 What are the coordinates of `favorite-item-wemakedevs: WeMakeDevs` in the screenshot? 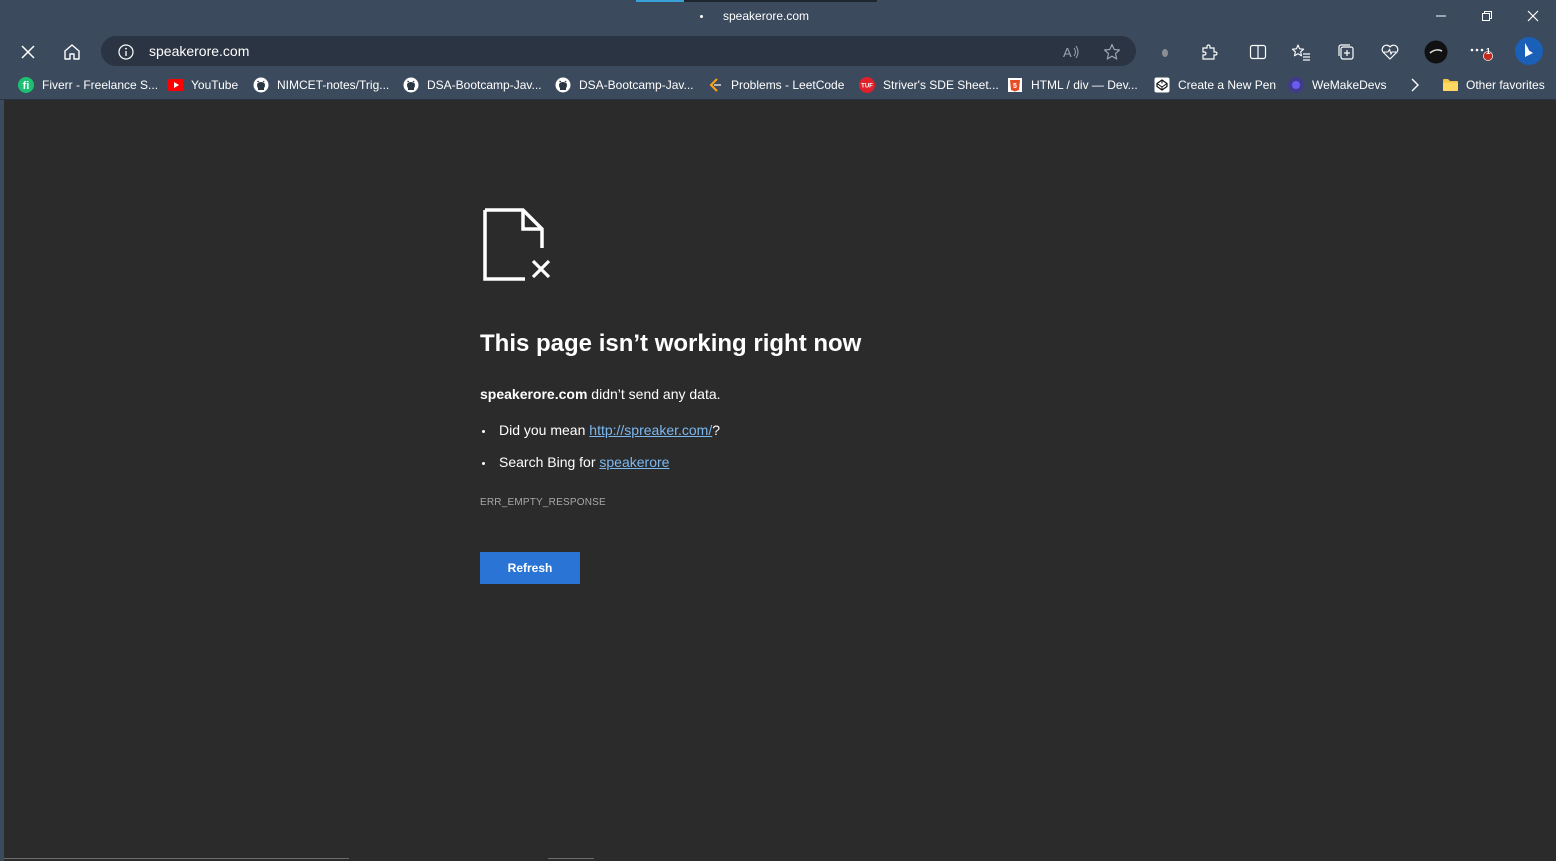 It's located at (1337, 84).